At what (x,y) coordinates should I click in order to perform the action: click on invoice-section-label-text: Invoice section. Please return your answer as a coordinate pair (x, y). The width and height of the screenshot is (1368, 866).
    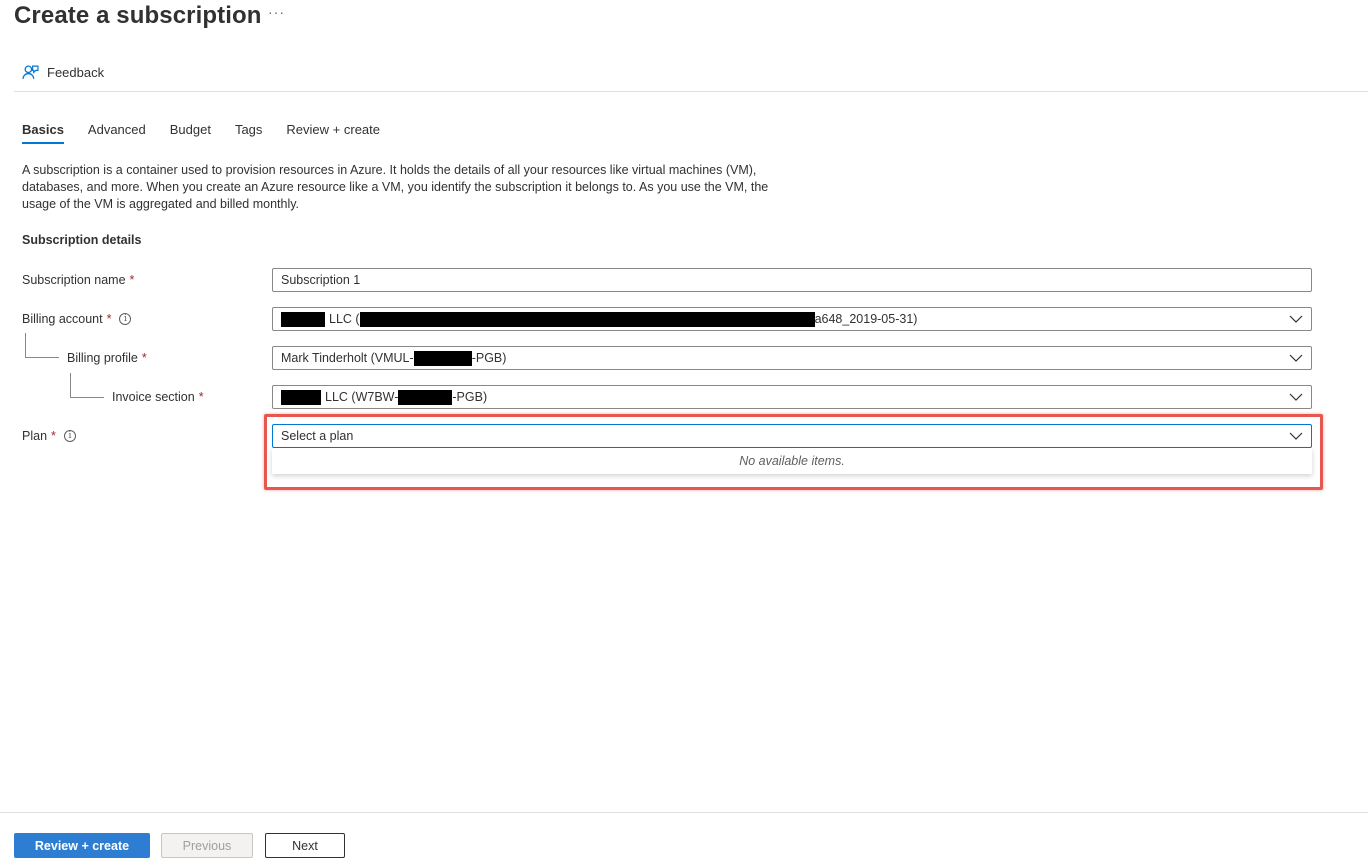
    Looking at the image, I should click on (153, 397).